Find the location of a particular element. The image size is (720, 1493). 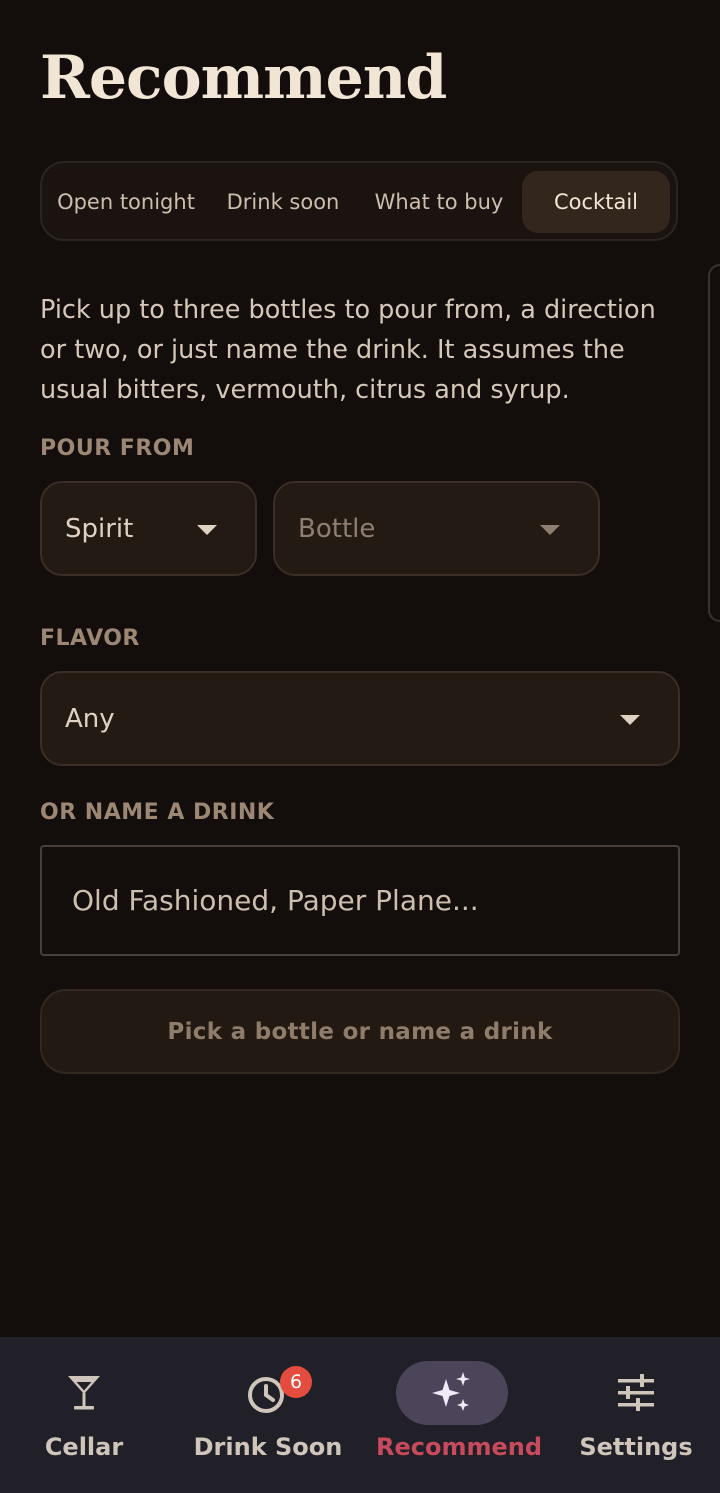

nav-label-recommend: Recommend is located at coordinates (459, 1447).